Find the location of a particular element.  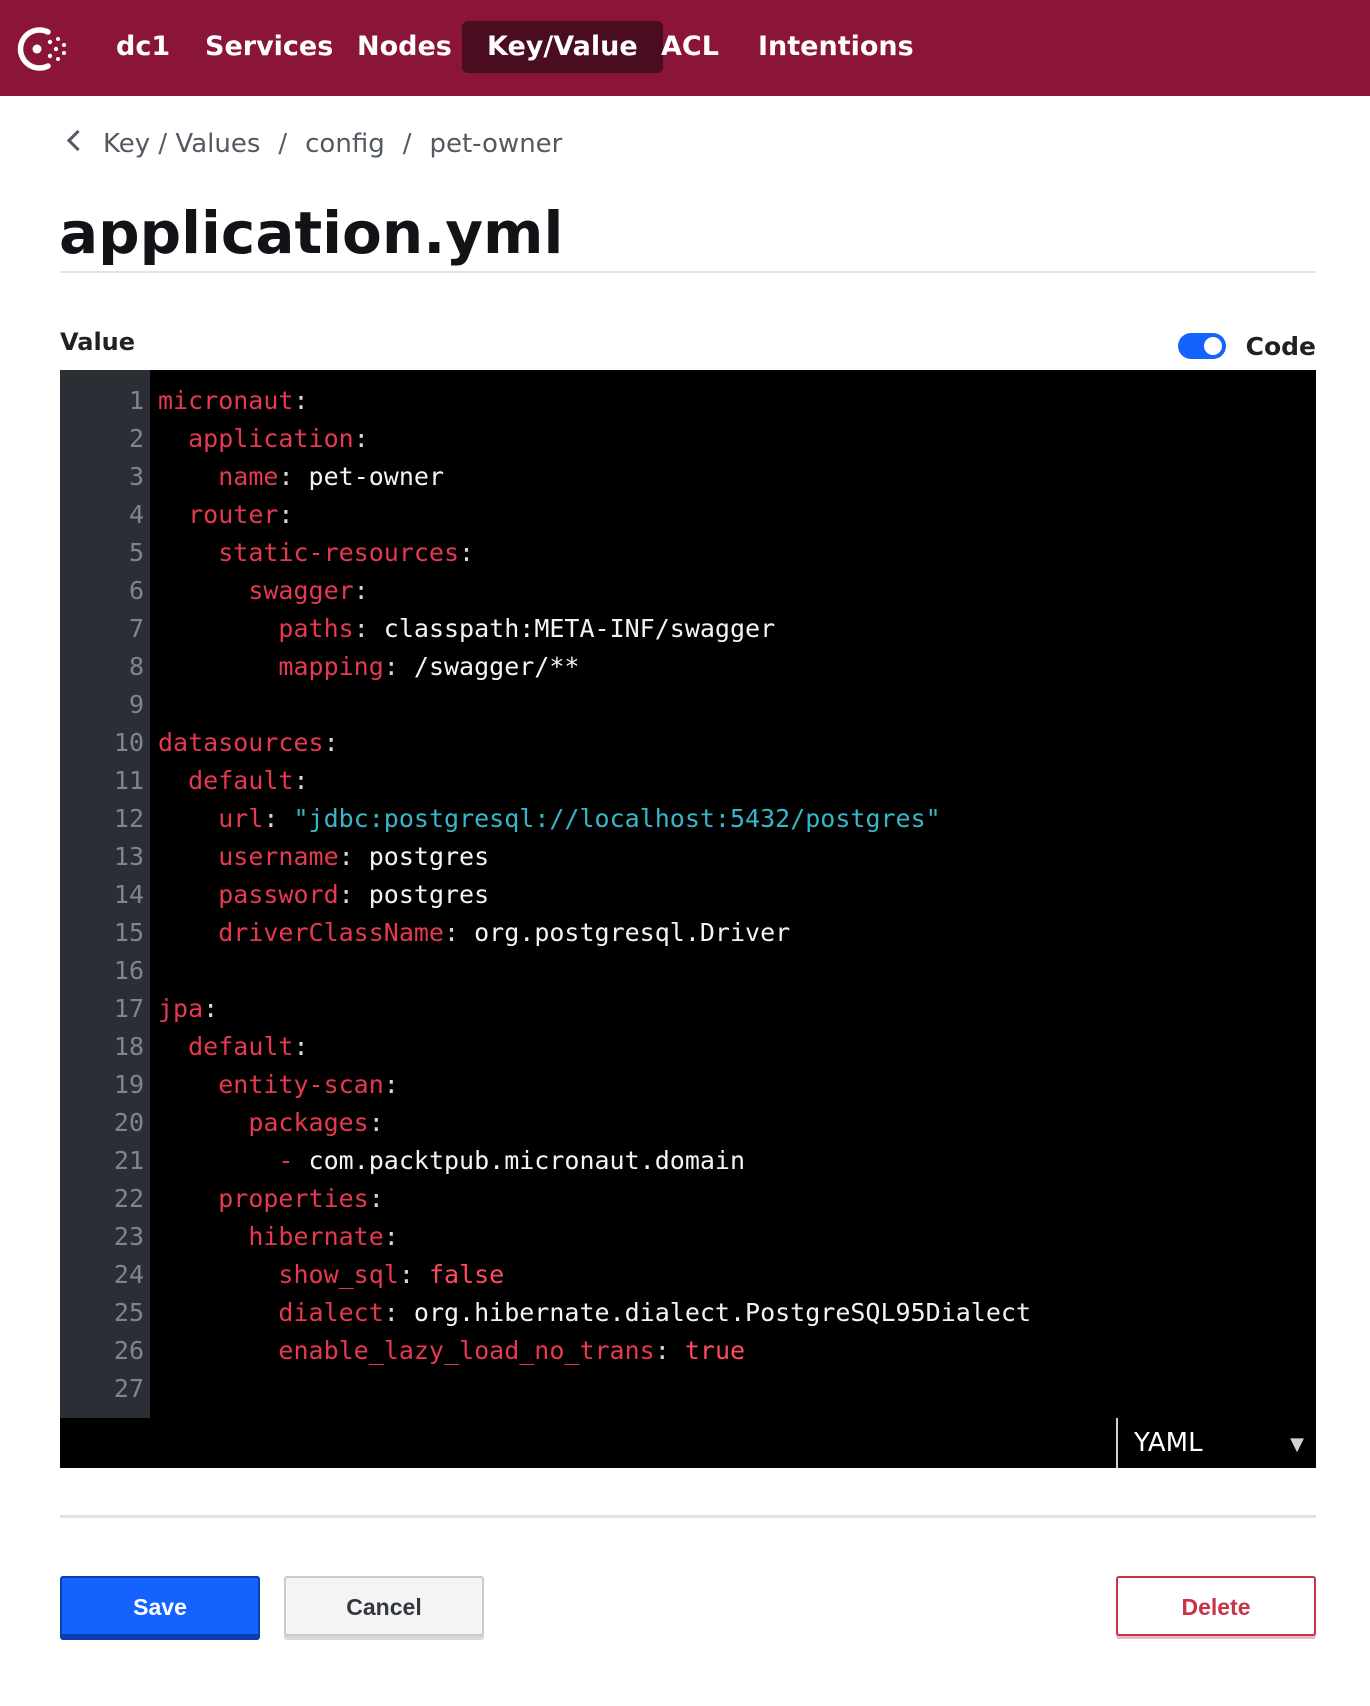

line-number: 14 is located at coordinates (128, 894).